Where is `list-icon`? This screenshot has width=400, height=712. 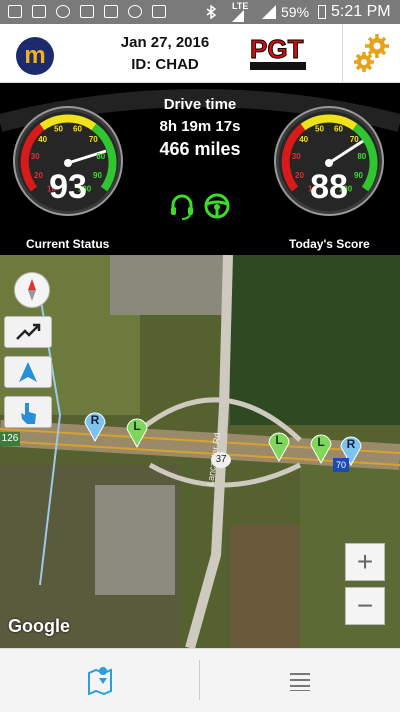
list-icon is located at coordinates (300, 682).